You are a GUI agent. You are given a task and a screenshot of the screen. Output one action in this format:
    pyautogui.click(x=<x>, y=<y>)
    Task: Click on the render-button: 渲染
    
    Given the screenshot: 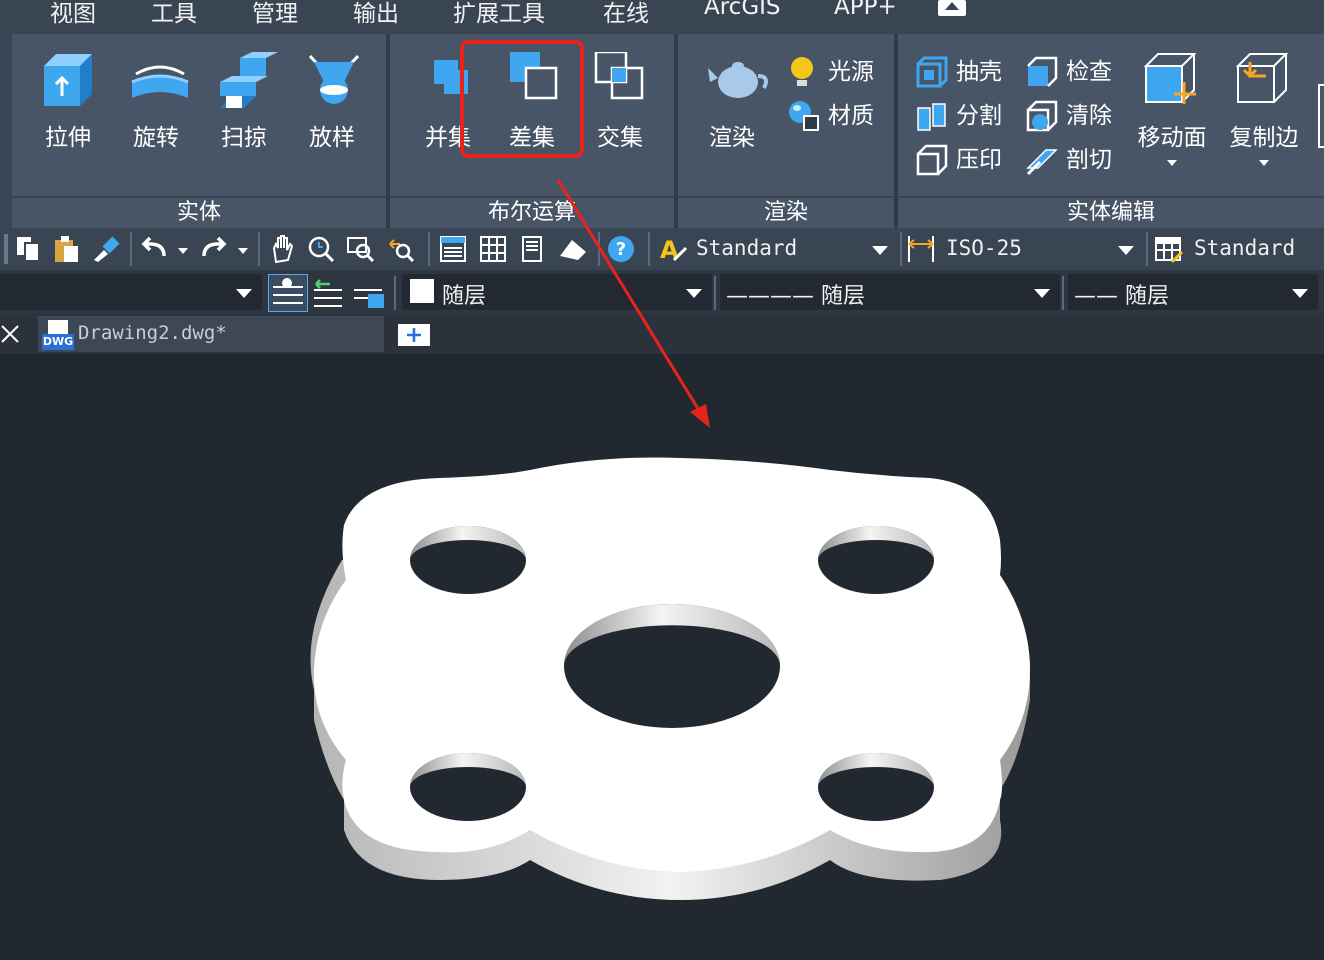 What is the action you would take?
    pyautogui.click(x=732, y=104)
    